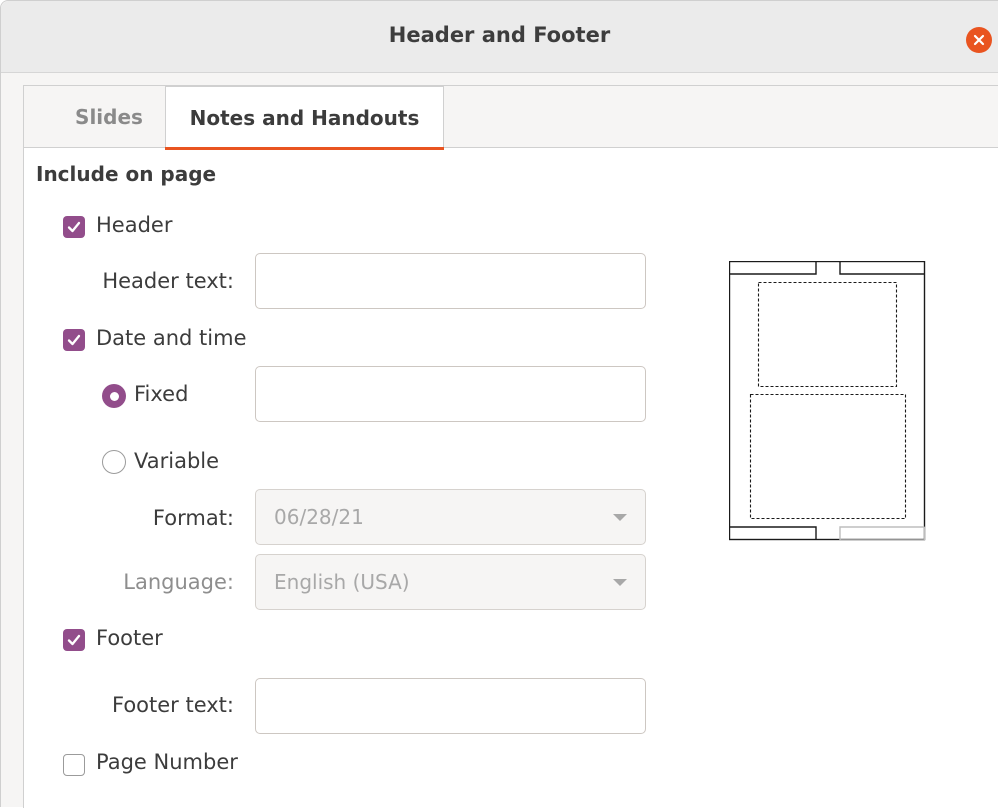 The width and height of the screenshot is (998, 809). I want to click on date-time-checkbox-label: Date and time, so click(171, 338).